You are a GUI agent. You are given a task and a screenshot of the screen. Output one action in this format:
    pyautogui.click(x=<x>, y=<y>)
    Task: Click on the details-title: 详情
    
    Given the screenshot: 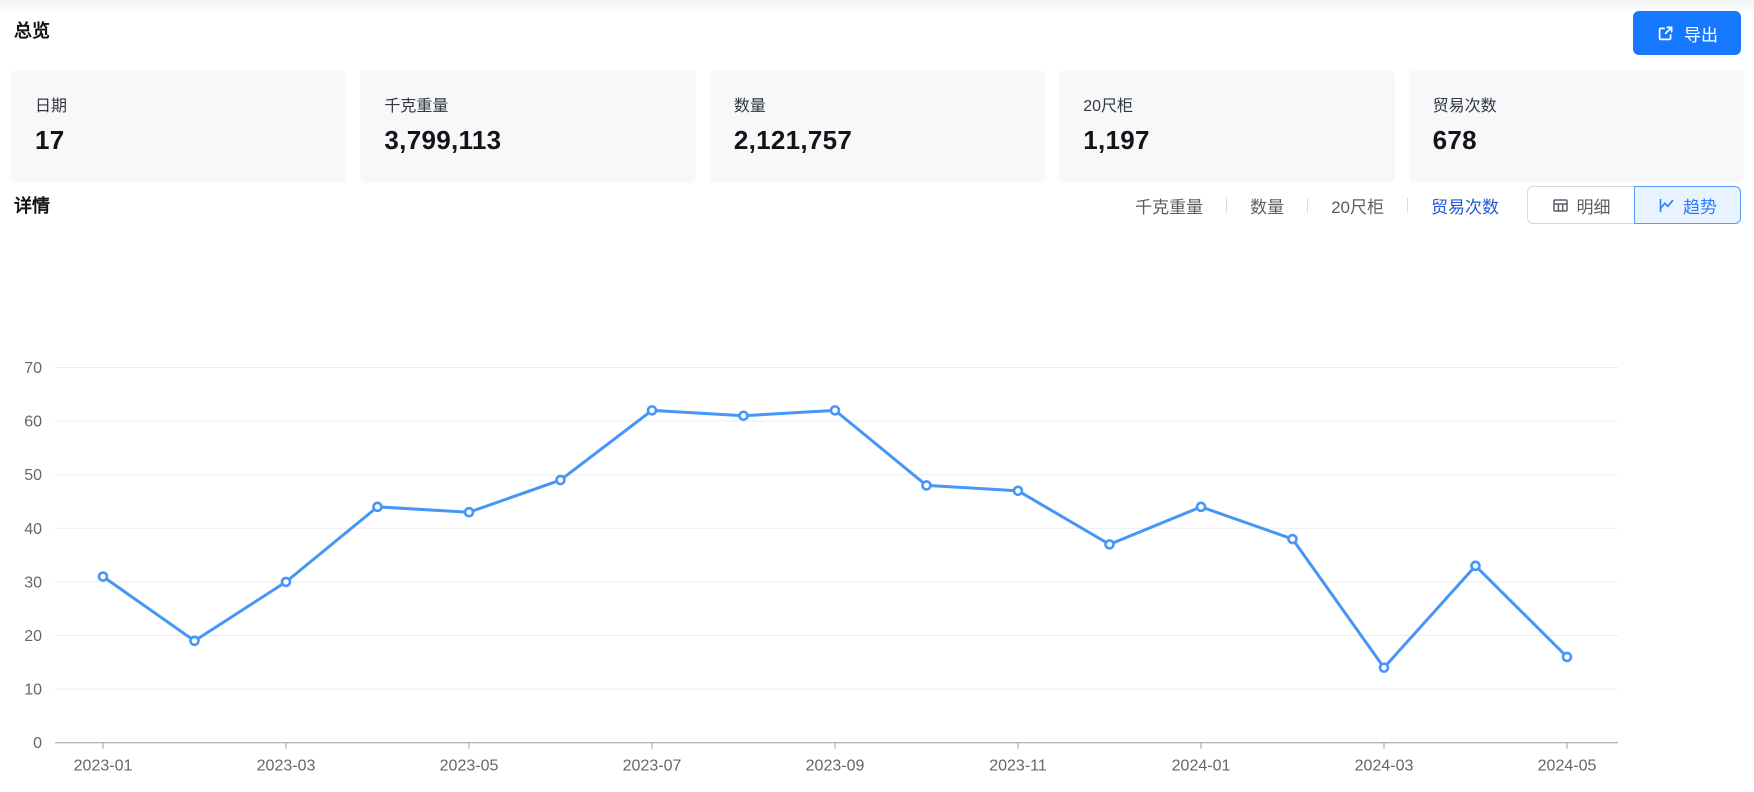 What is the action you would take?
    pyautogui.click(x=32, y=206)
    